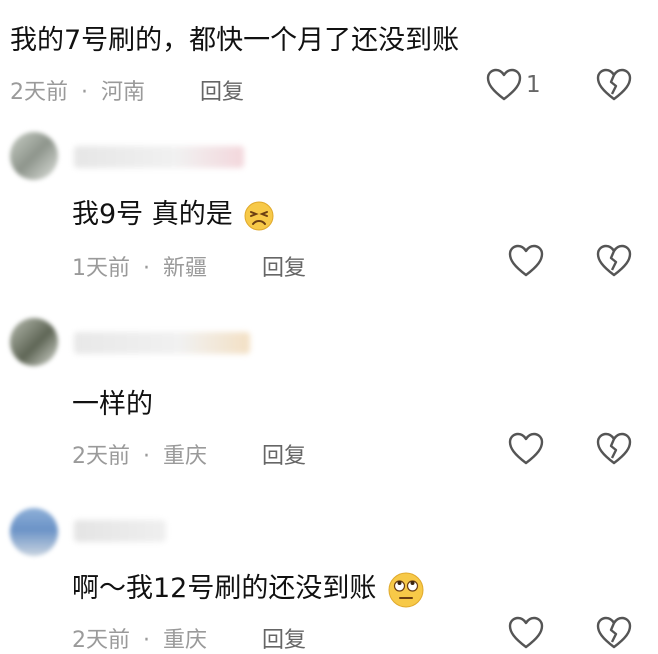 The width and height of the screenshot is (658, 654). I want to click on comment-text: 啊～我12号刷的还没到账, so click(224, 588).